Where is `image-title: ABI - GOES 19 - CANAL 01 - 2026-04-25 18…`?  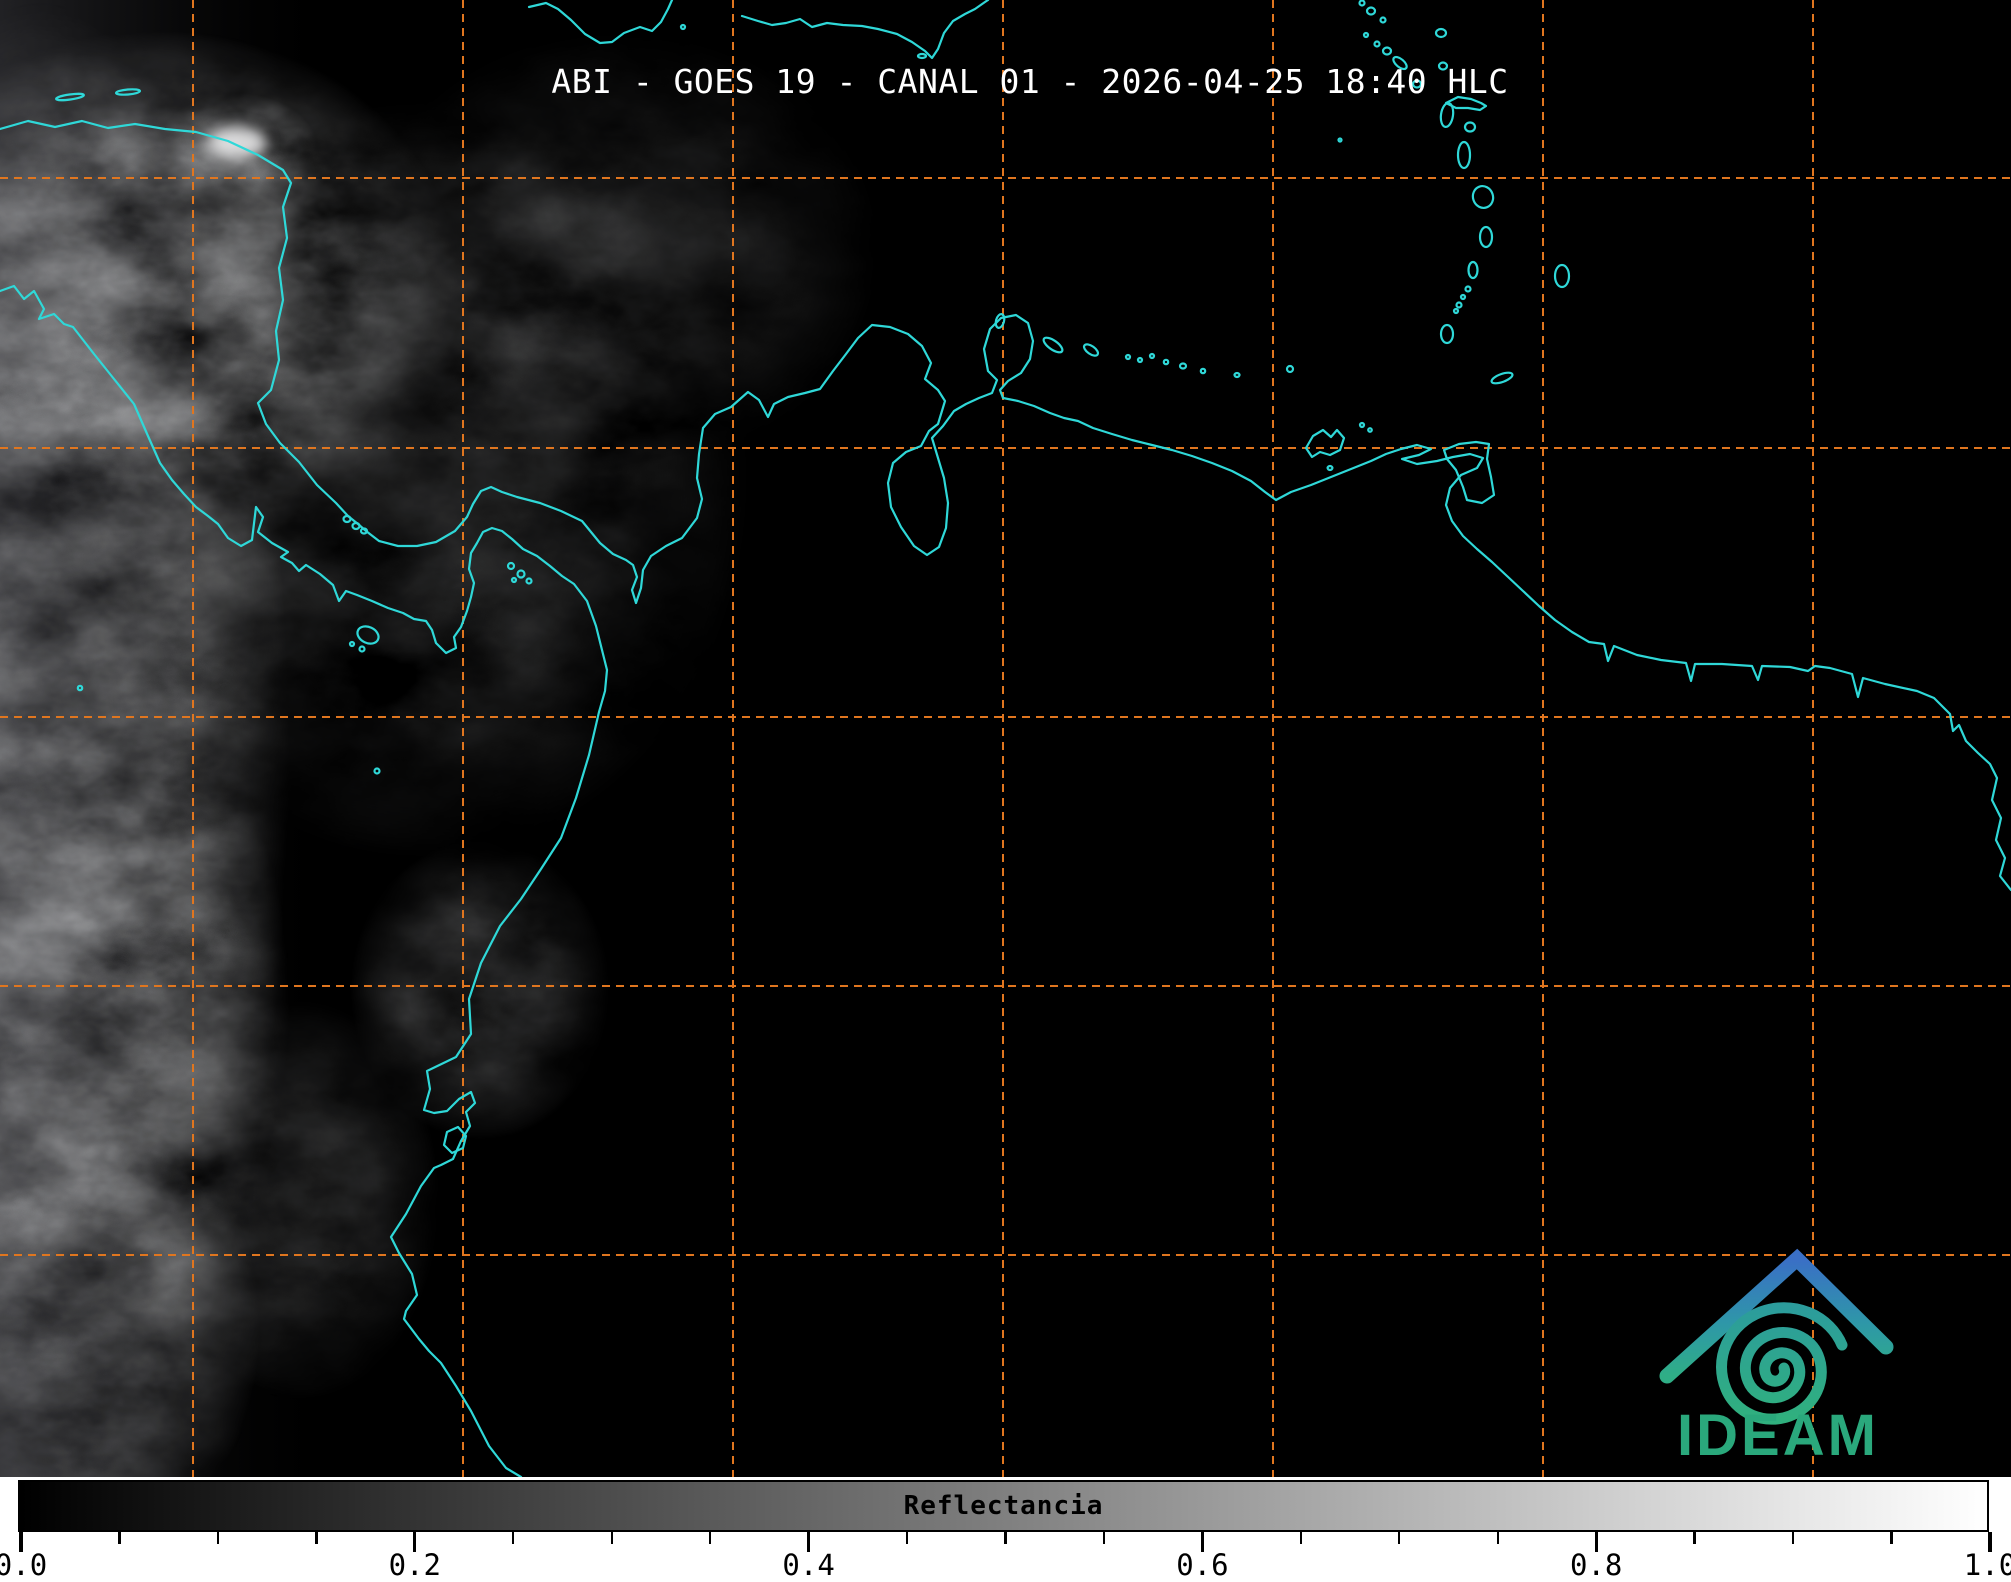
image-title: ABI - GOES 19 - CANAL 01 - 2026-04-25 18… is located at coordinates (1030, 81).